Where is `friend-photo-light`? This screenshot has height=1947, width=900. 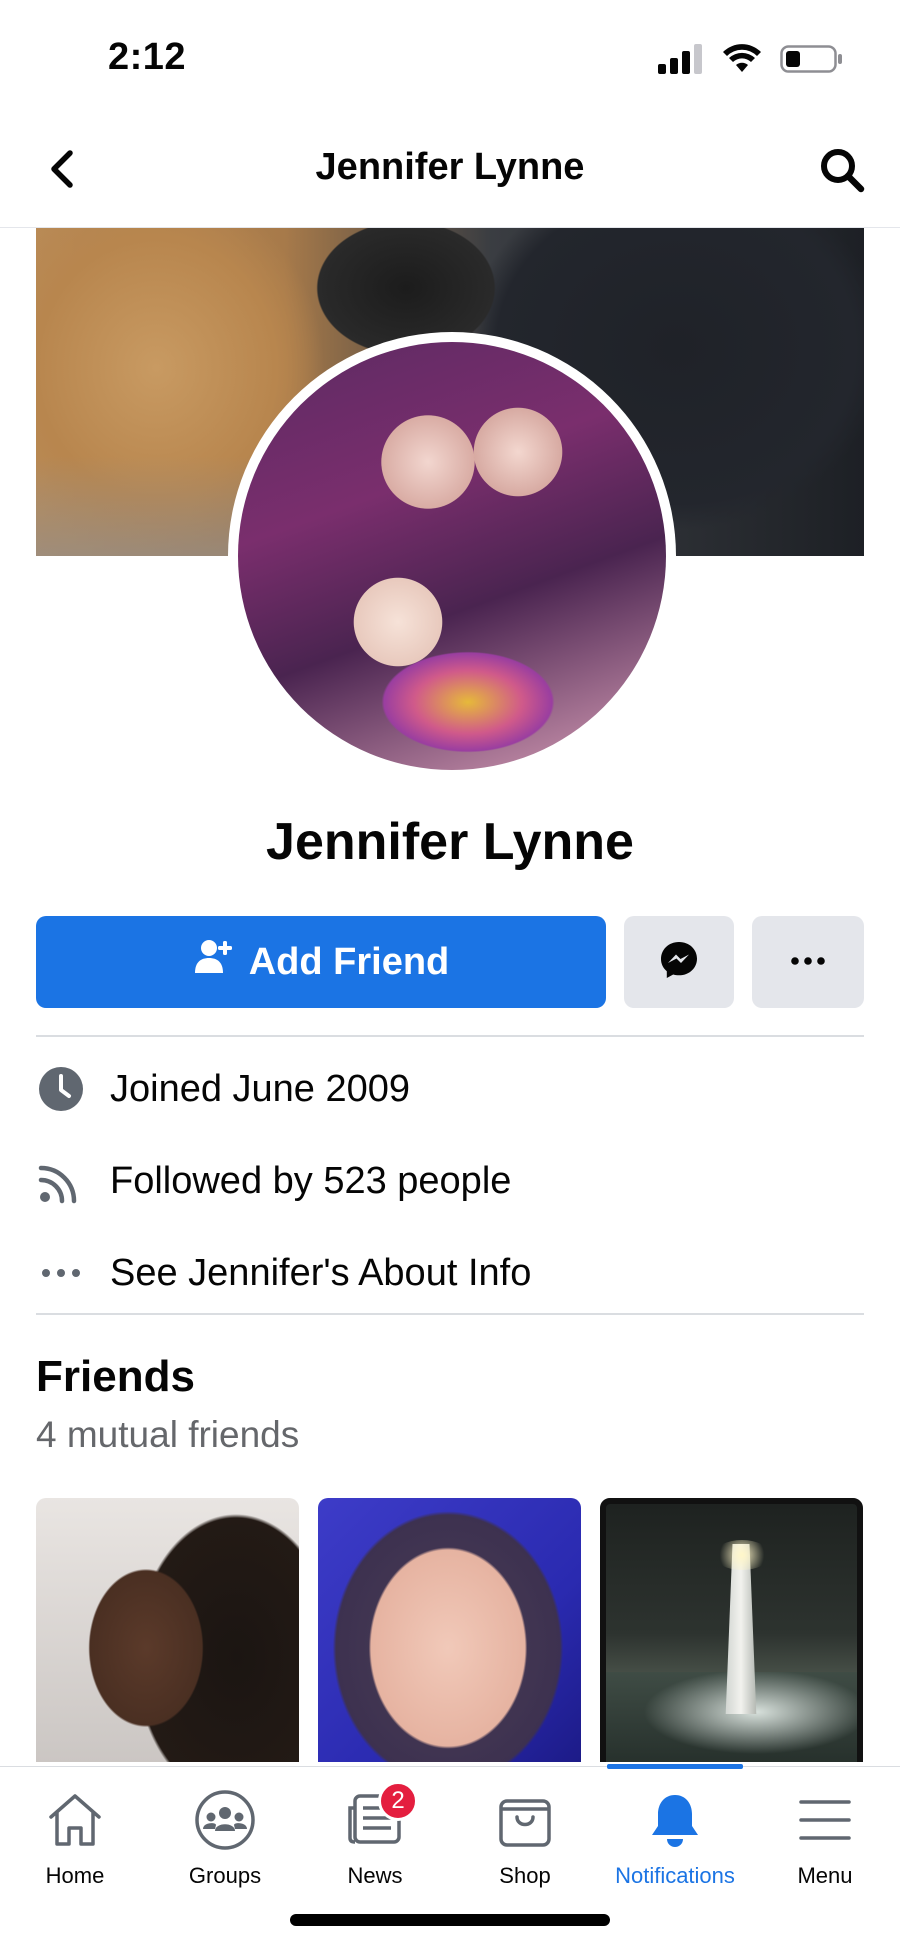 friend-photo-light is located at coordinates (742, 1555).